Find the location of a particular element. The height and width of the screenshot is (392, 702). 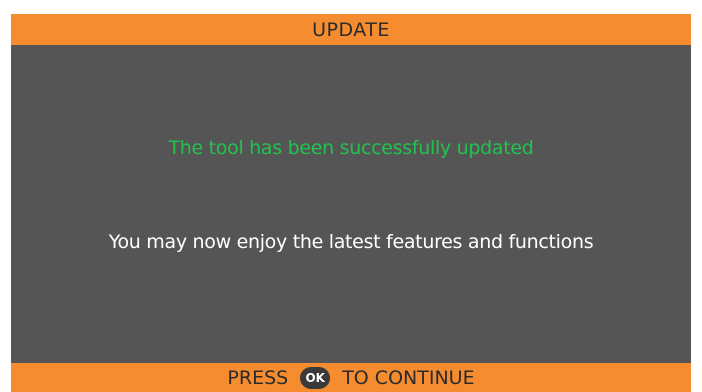

continue-label: TO CONTINUE is located at coordinates (408, 377).